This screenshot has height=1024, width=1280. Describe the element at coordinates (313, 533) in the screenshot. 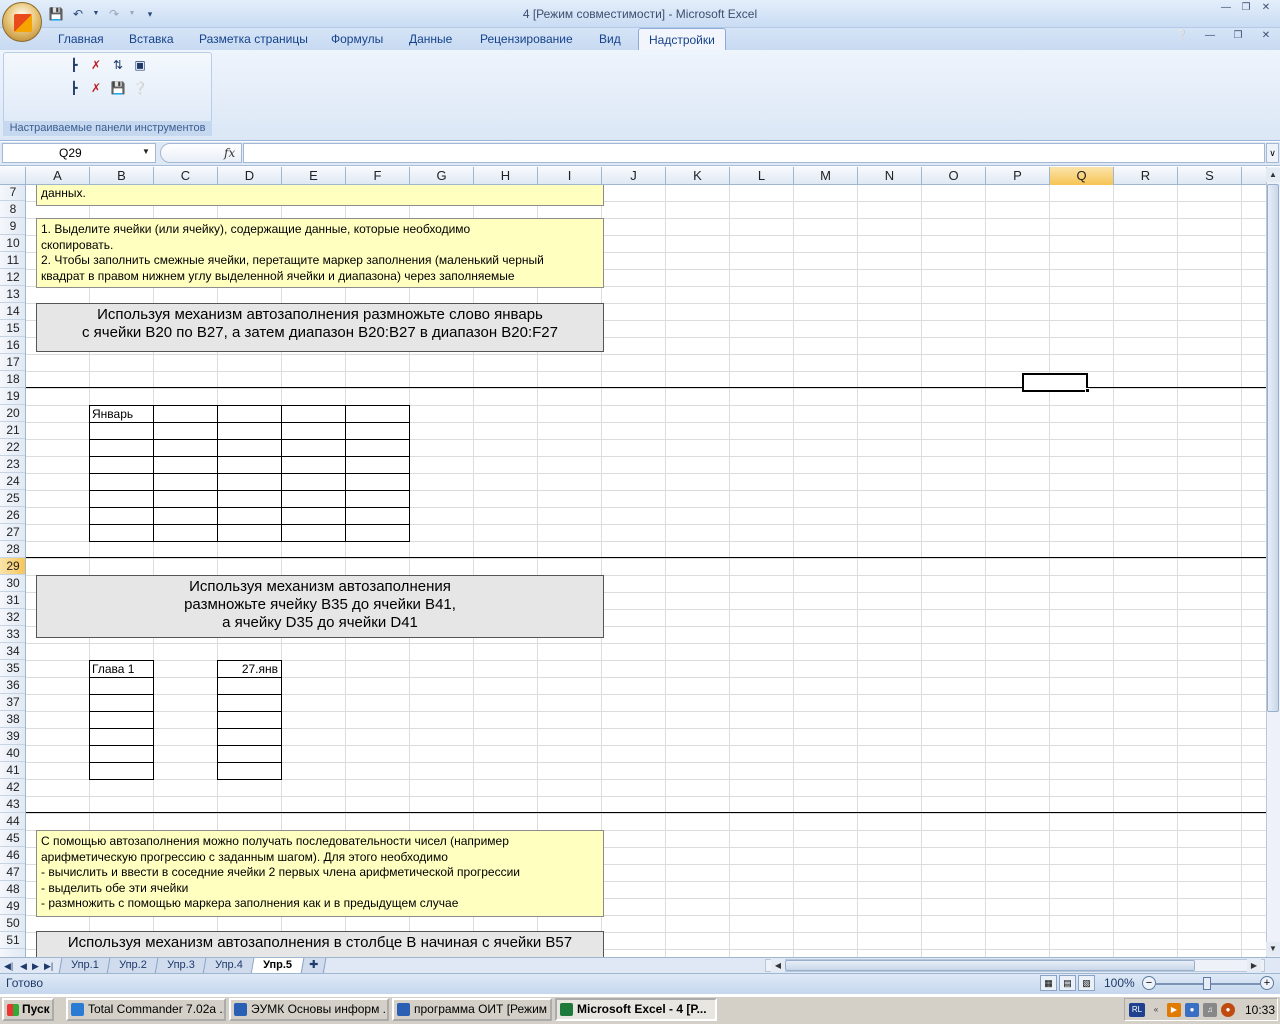

I see `cell-e27` at that location.